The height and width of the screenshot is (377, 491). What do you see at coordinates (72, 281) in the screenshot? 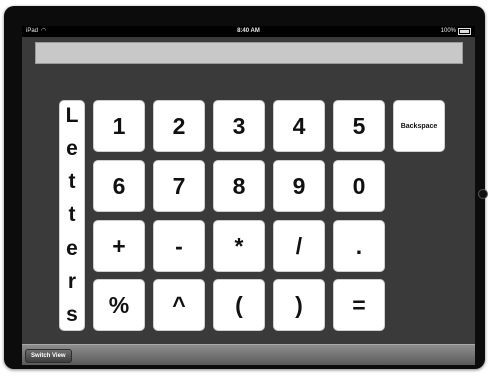
I see `letters-char: r` at bounding box center [72, 281].